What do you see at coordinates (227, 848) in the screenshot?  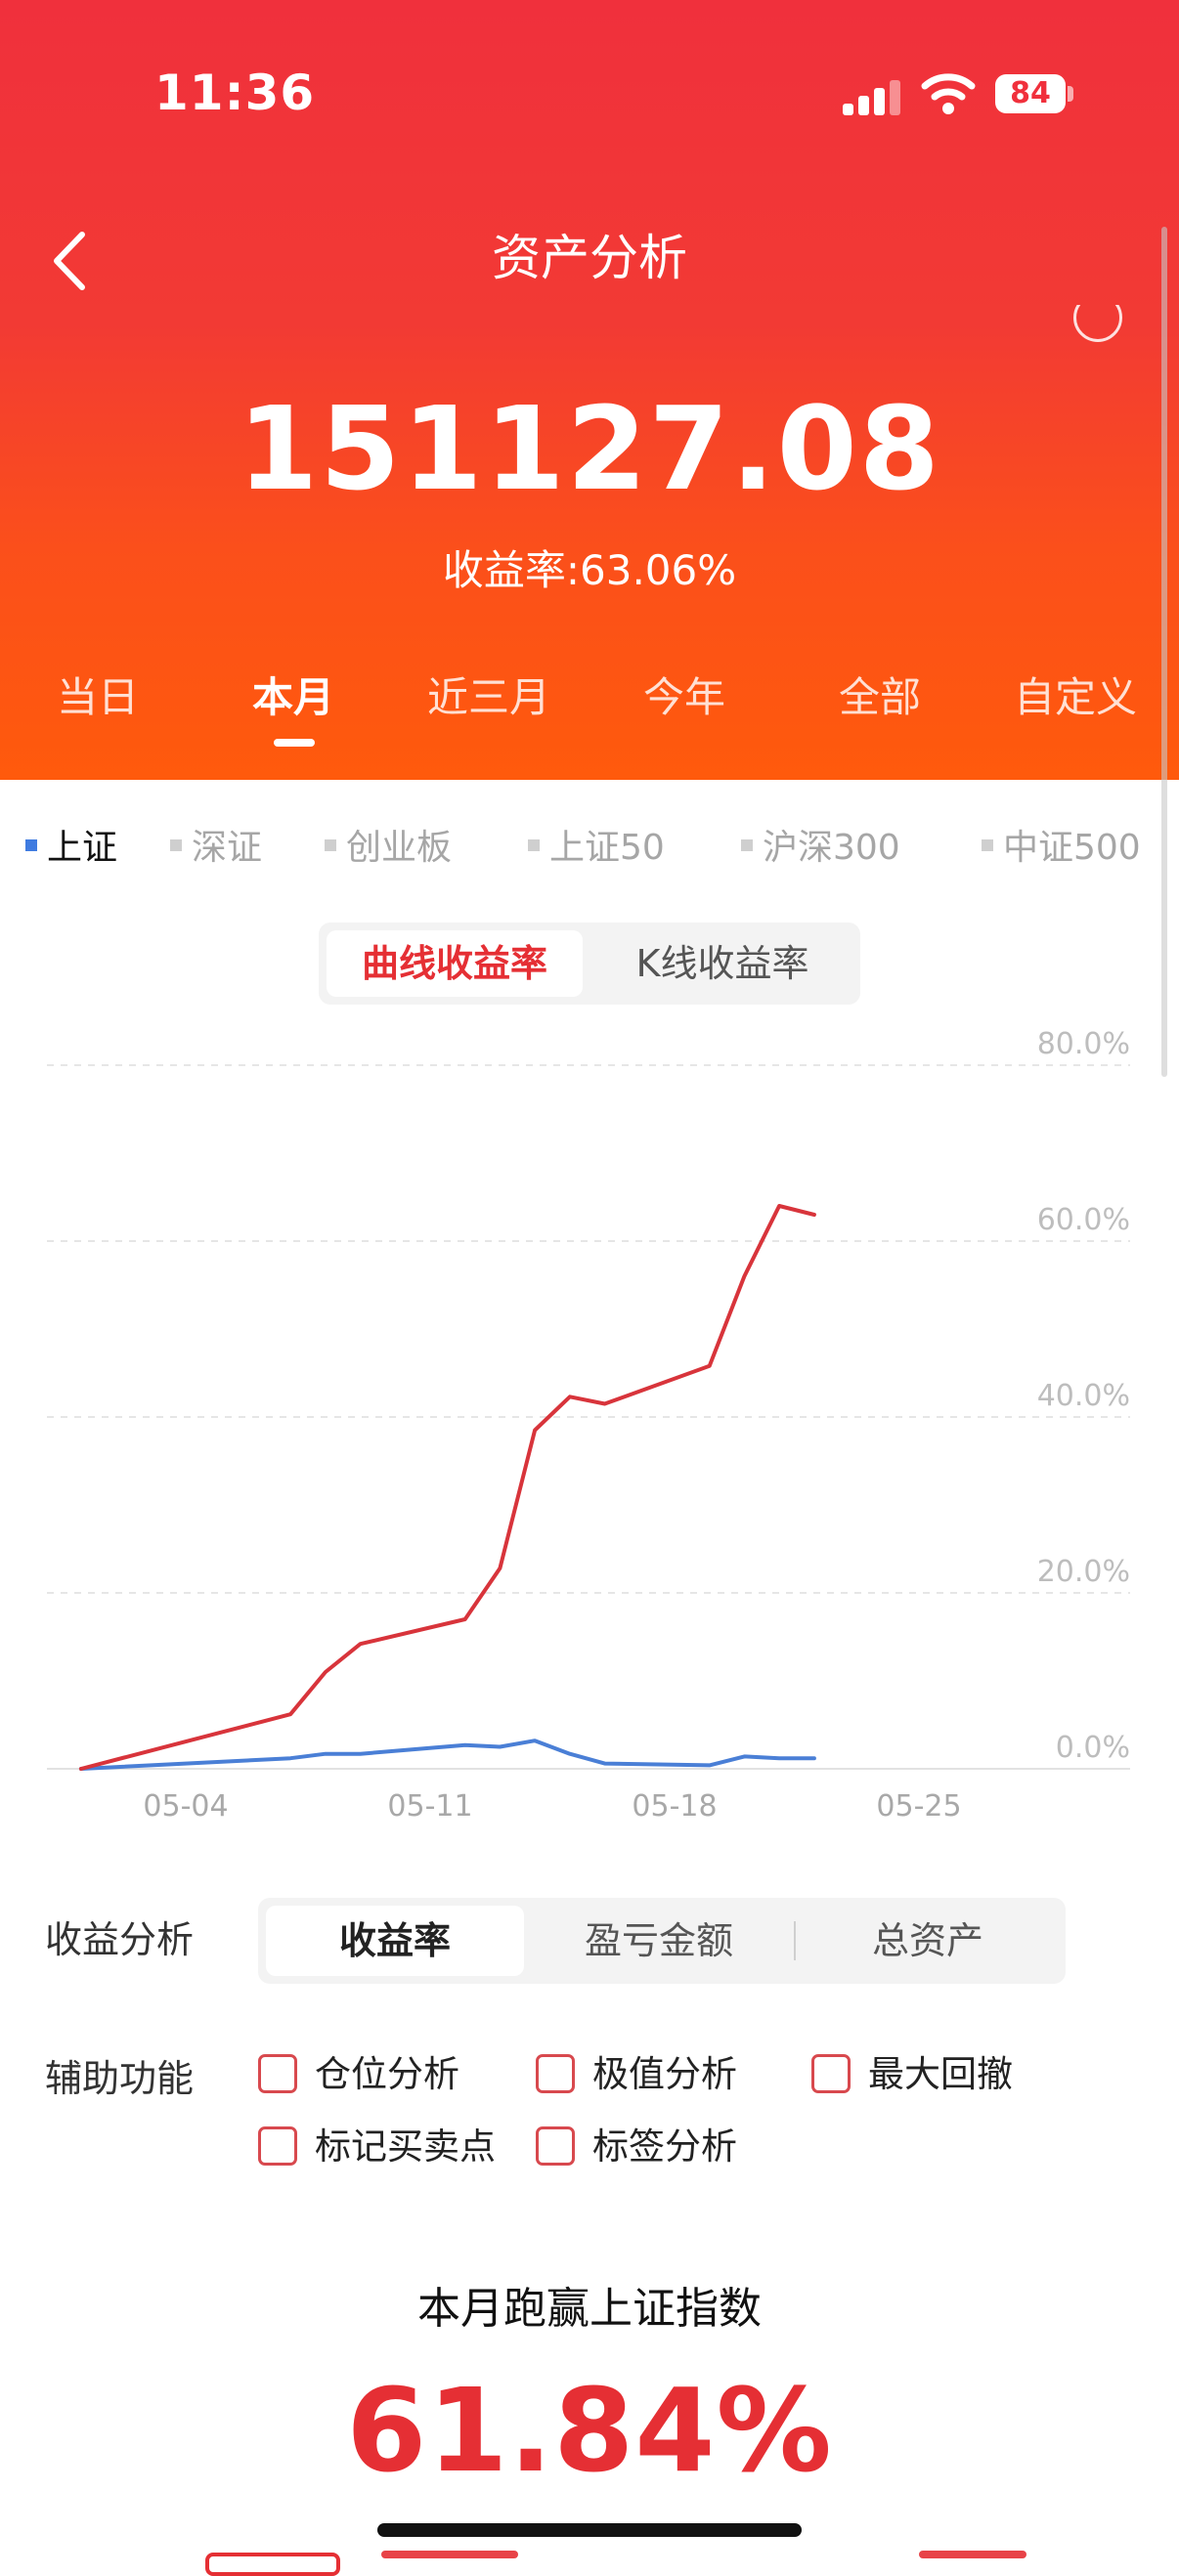 I see `index-label: 深证` at bounding box center [227, 848].